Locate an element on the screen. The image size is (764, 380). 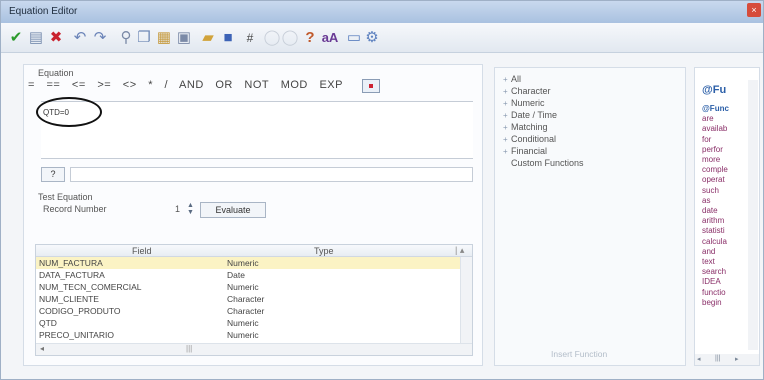
toolbar: ✔ ▤ ✖ ↶ ↷ ⚲ ❐ ▦ ▣ ▰ ■ # ◯ ◯ ? aA ▭ ⚙ is located at coordinates (382, 38).